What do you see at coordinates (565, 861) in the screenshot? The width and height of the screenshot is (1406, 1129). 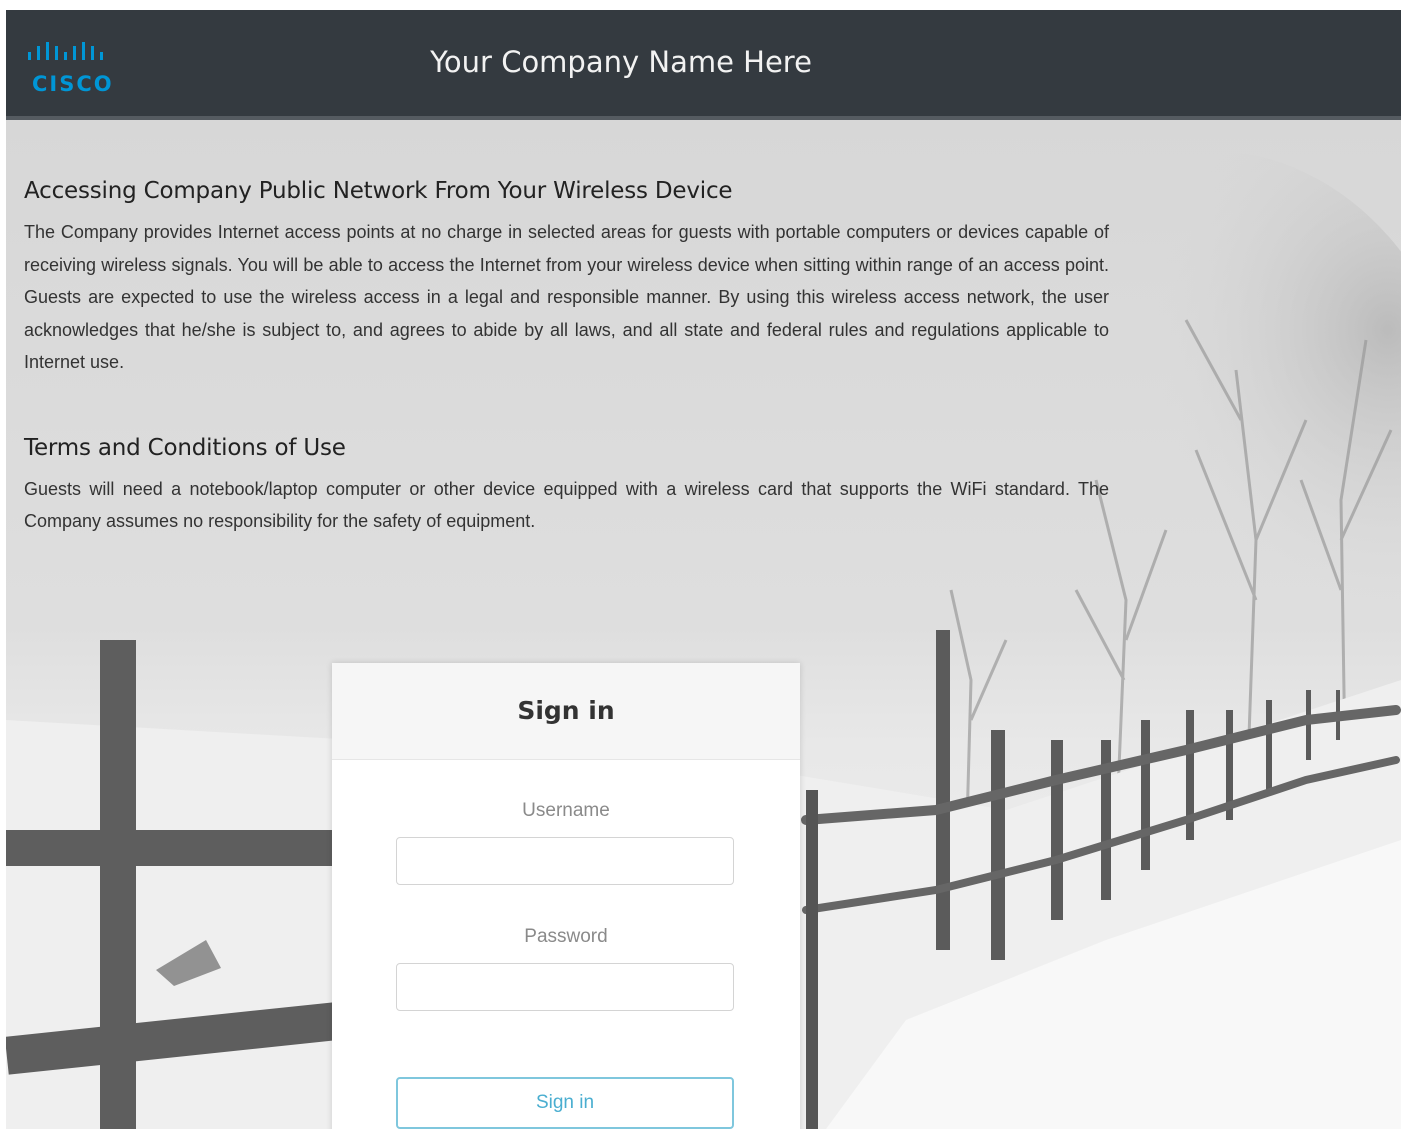 I see `username-input` at bounding box center [565, 861].